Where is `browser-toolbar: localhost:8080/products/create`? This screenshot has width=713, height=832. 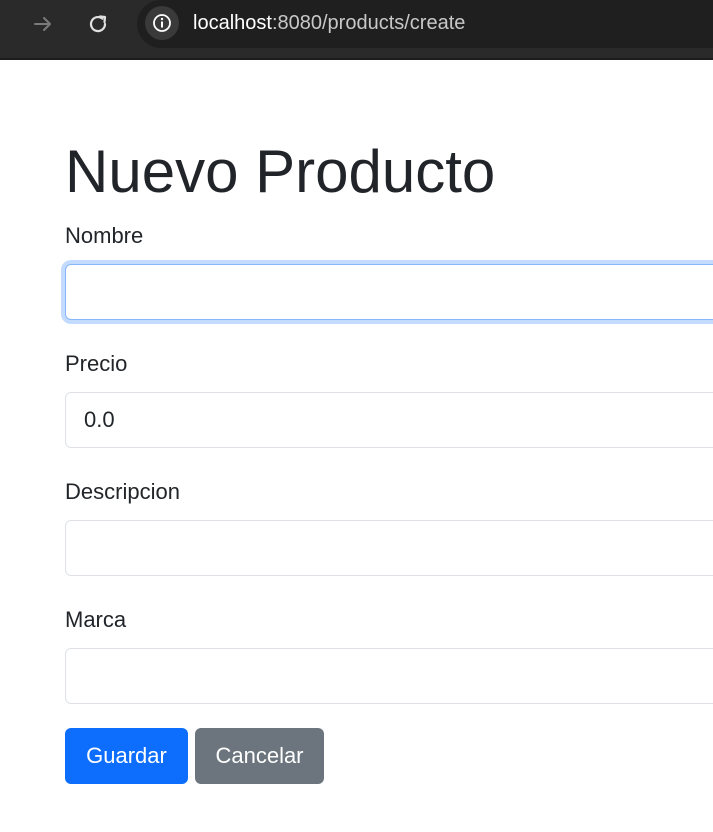 browser-toolbar: localhost:8080/products/create is located at coordinates (356, 30).